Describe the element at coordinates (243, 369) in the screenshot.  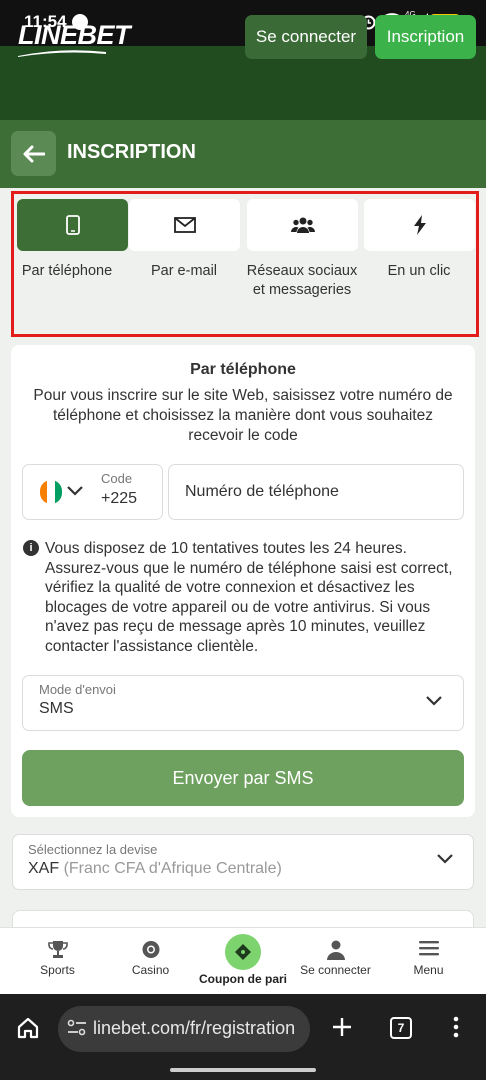
I see `form-title: Par téléphone` at that location.